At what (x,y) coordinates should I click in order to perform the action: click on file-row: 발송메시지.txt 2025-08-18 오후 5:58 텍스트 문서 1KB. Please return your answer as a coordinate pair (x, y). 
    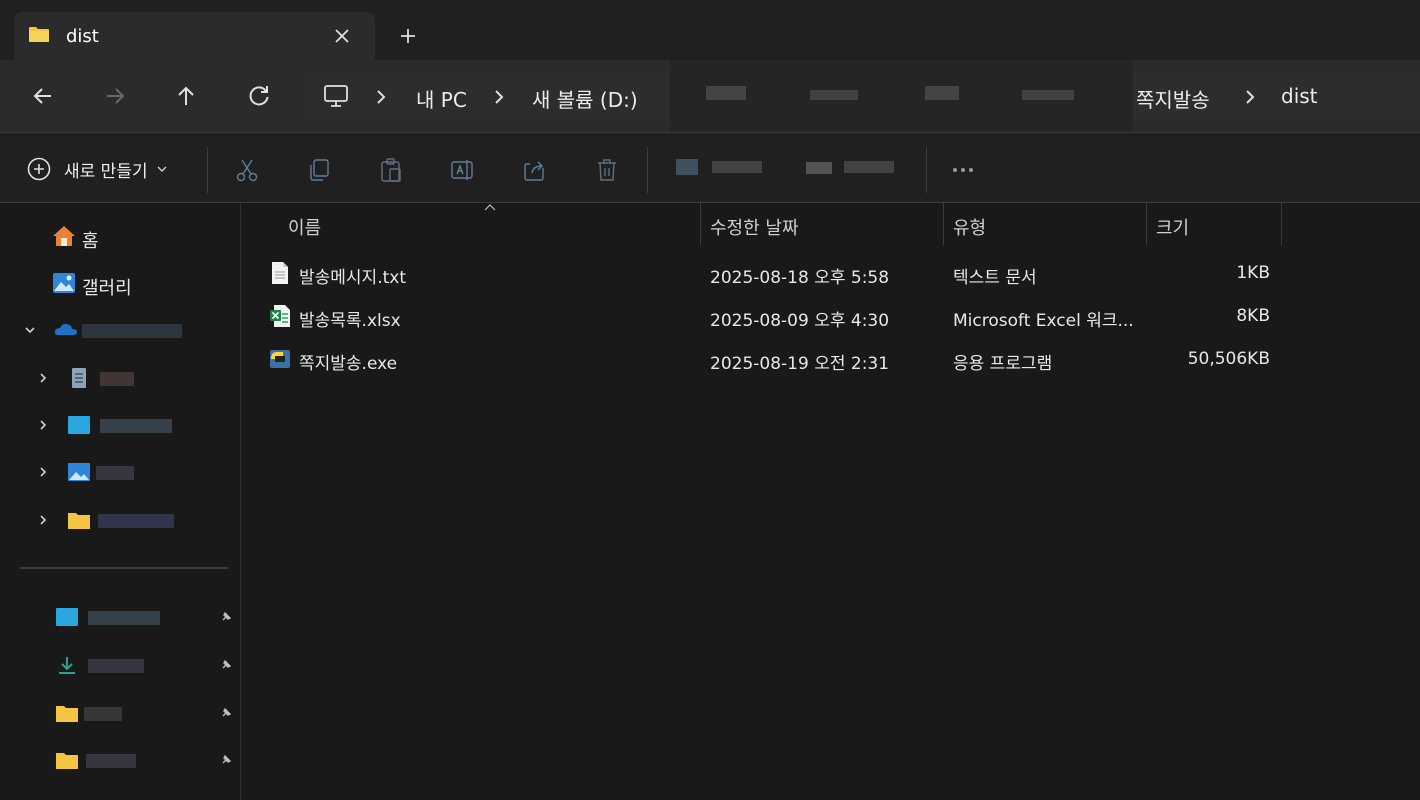
    Looking at the image, I should click on (830, 274).